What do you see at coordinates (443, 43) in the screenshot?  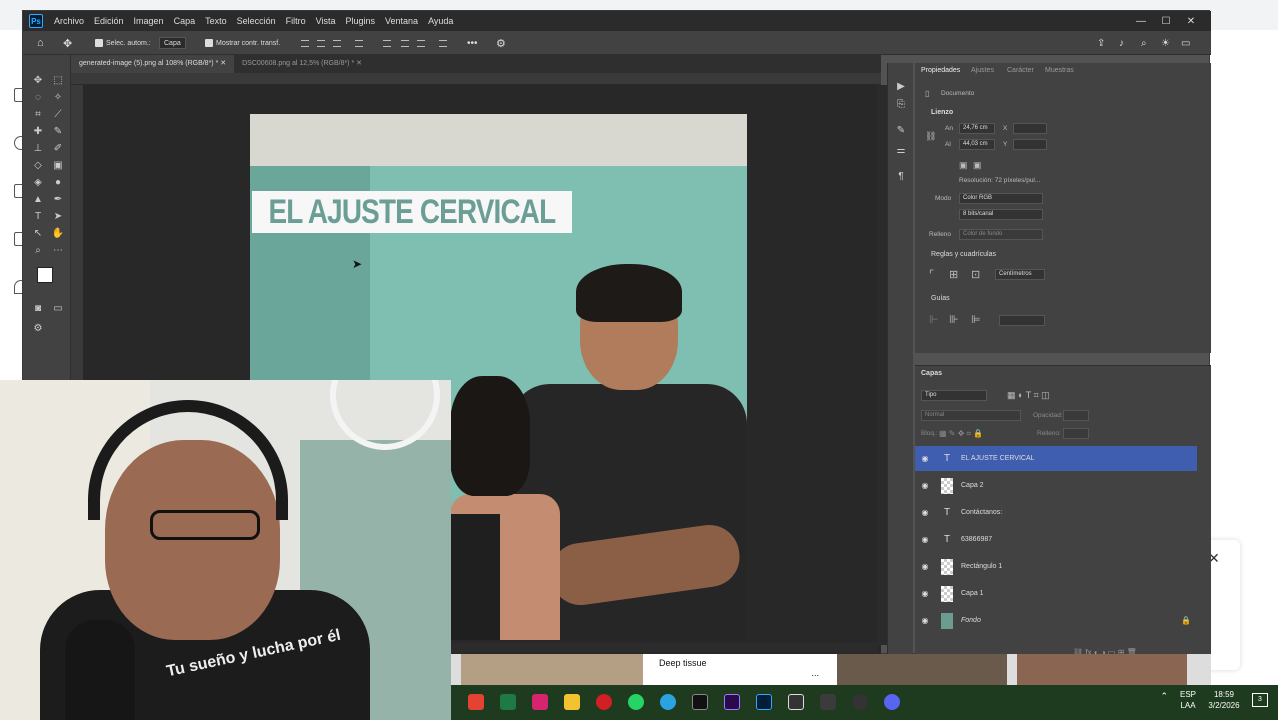 I see `distribute-spacing-icon` at bounding box center [443, 43].